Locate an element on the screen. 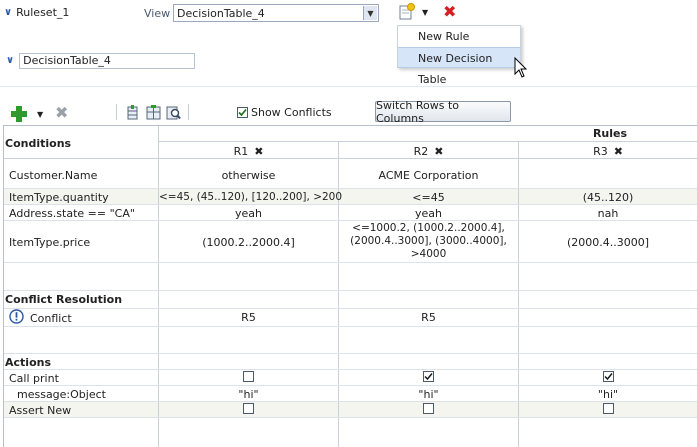 The height and width of the screenshot is (447, 697). condition-label: Address.state == "CA" is located at coordinates (72, 213).